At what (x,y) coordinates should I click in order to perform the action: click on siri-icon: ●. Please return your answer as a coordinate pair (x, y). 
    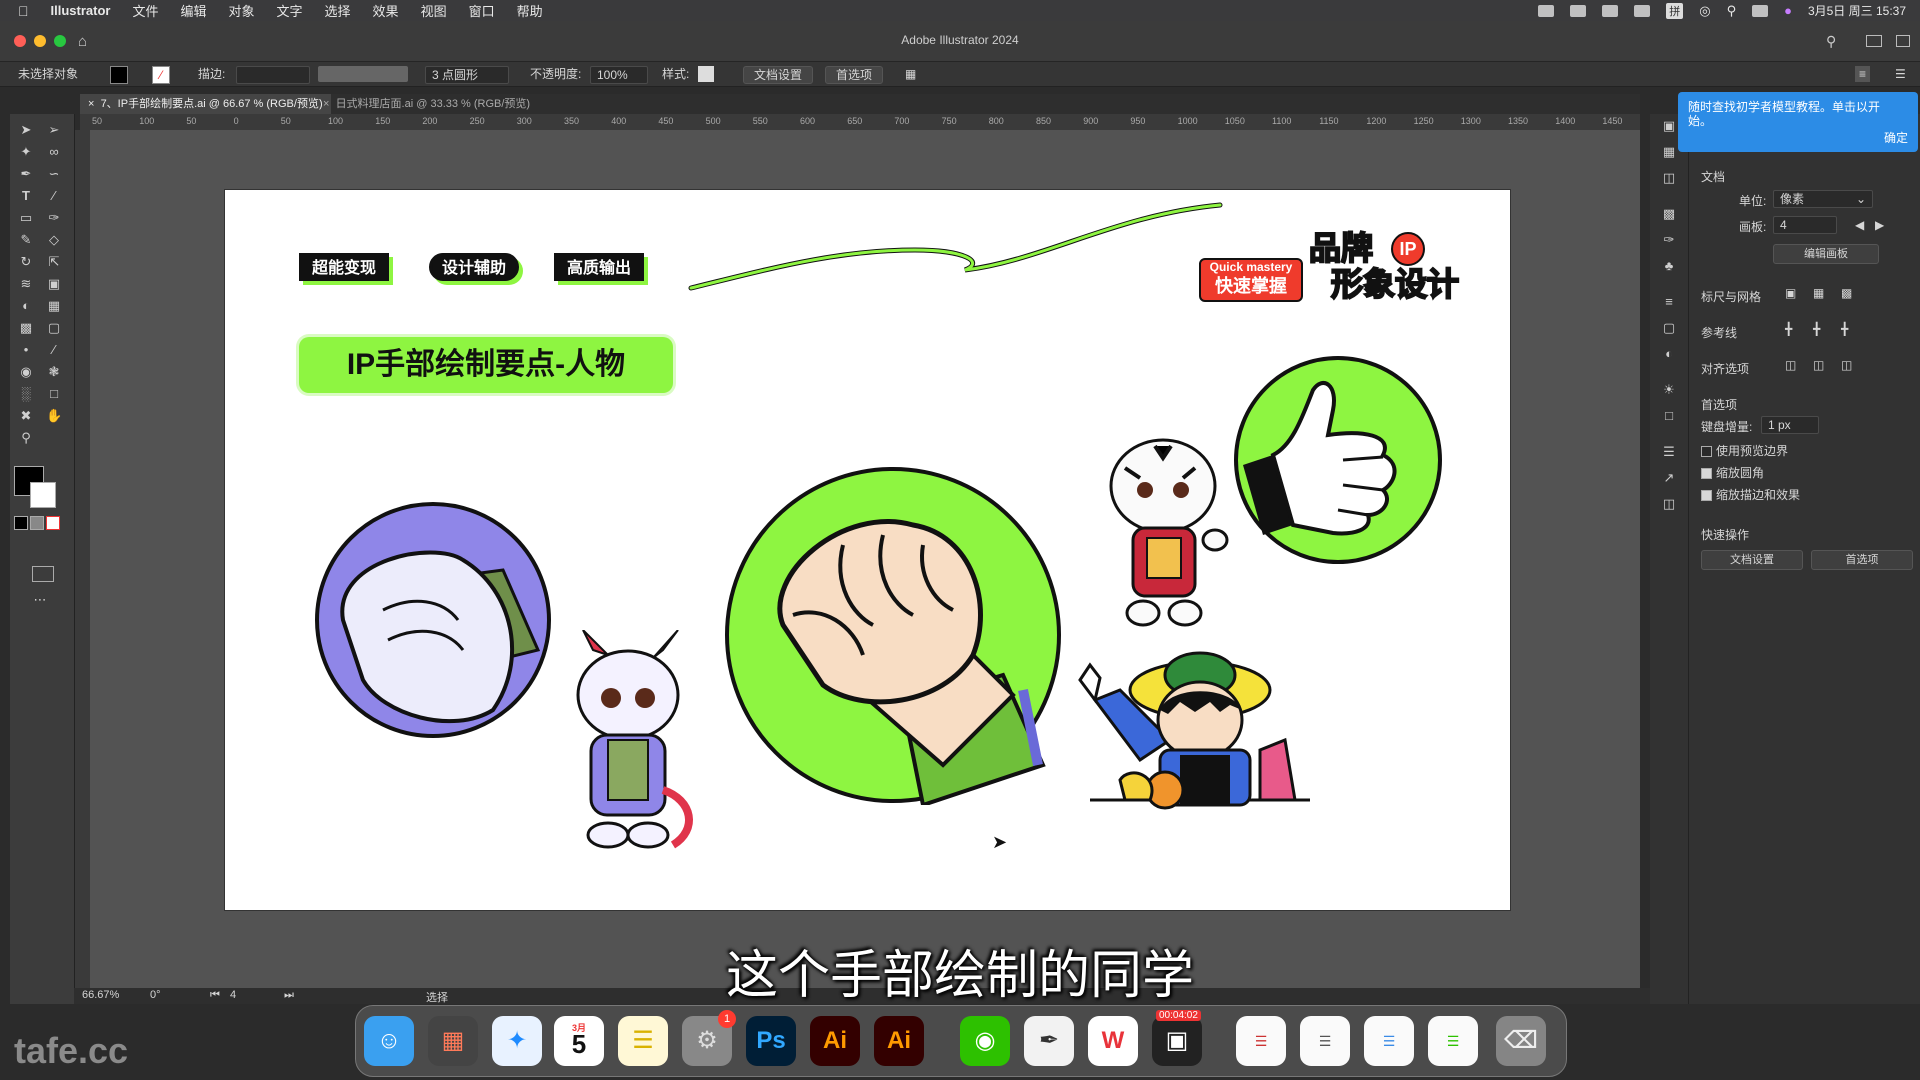
    Looking at the image, I should click on (1788, 10).